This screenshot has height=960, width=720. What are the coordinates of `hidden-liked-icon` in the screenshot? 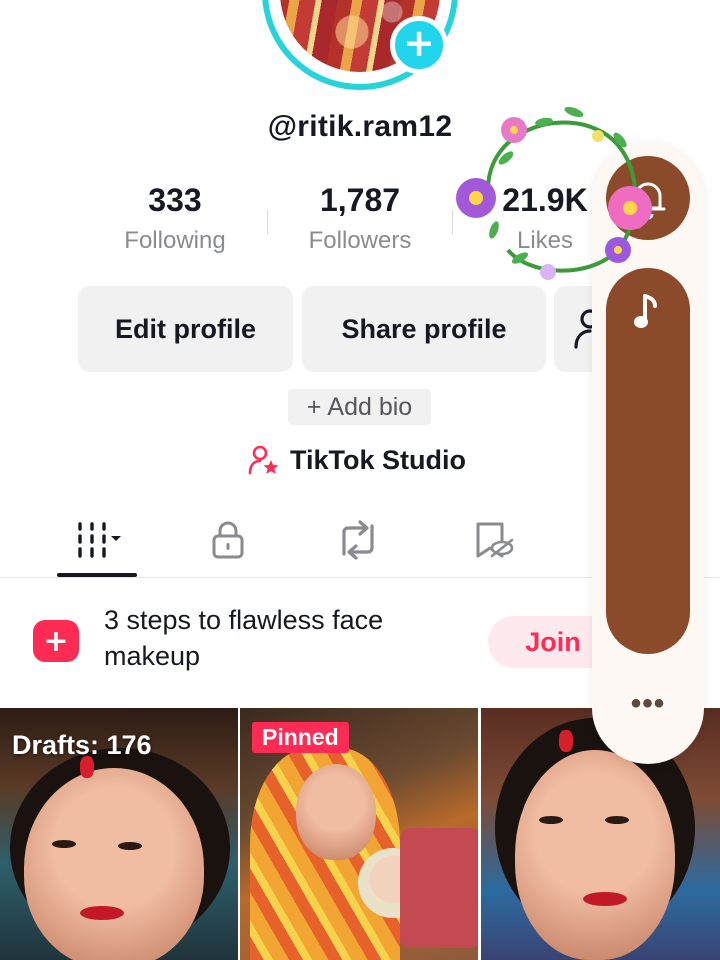 It's located at (495, 540).